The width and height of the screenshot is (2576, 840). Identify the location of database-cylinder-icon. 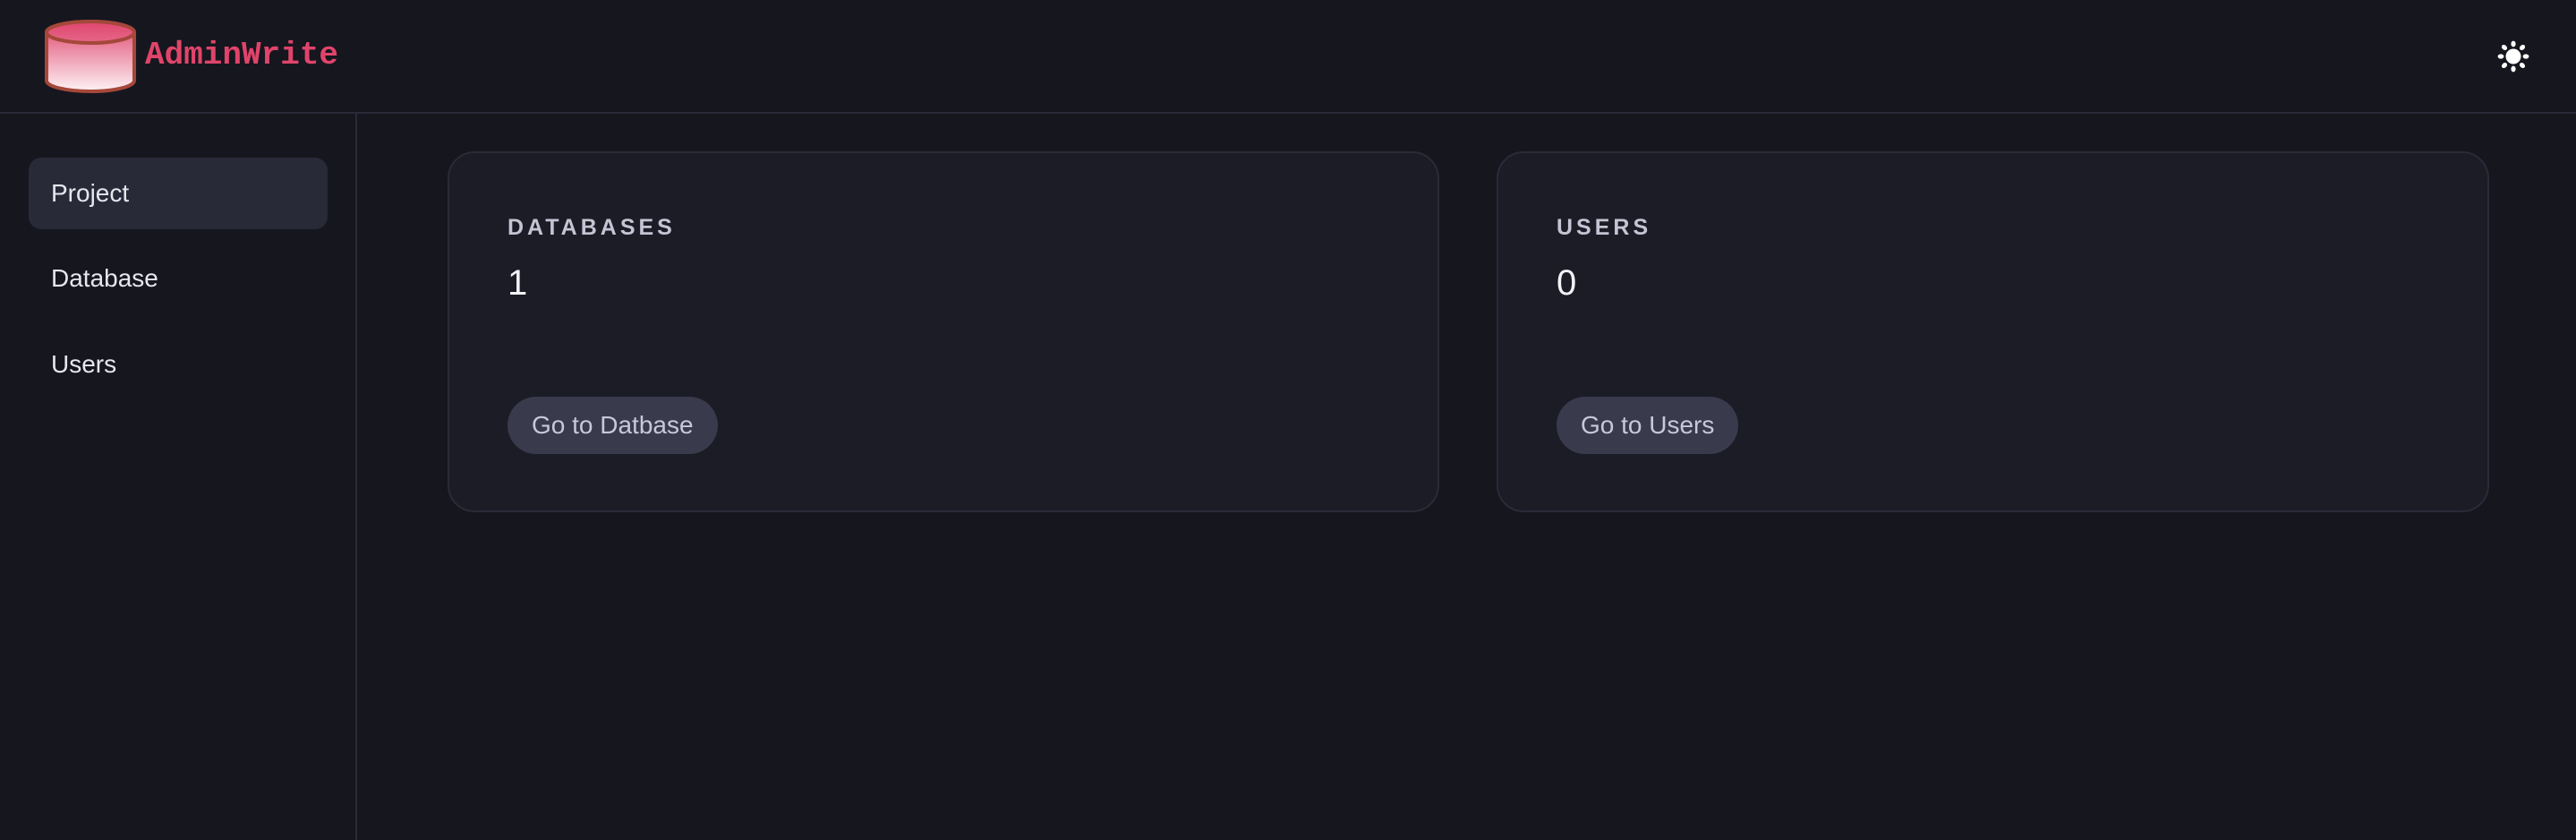
(90, 57).